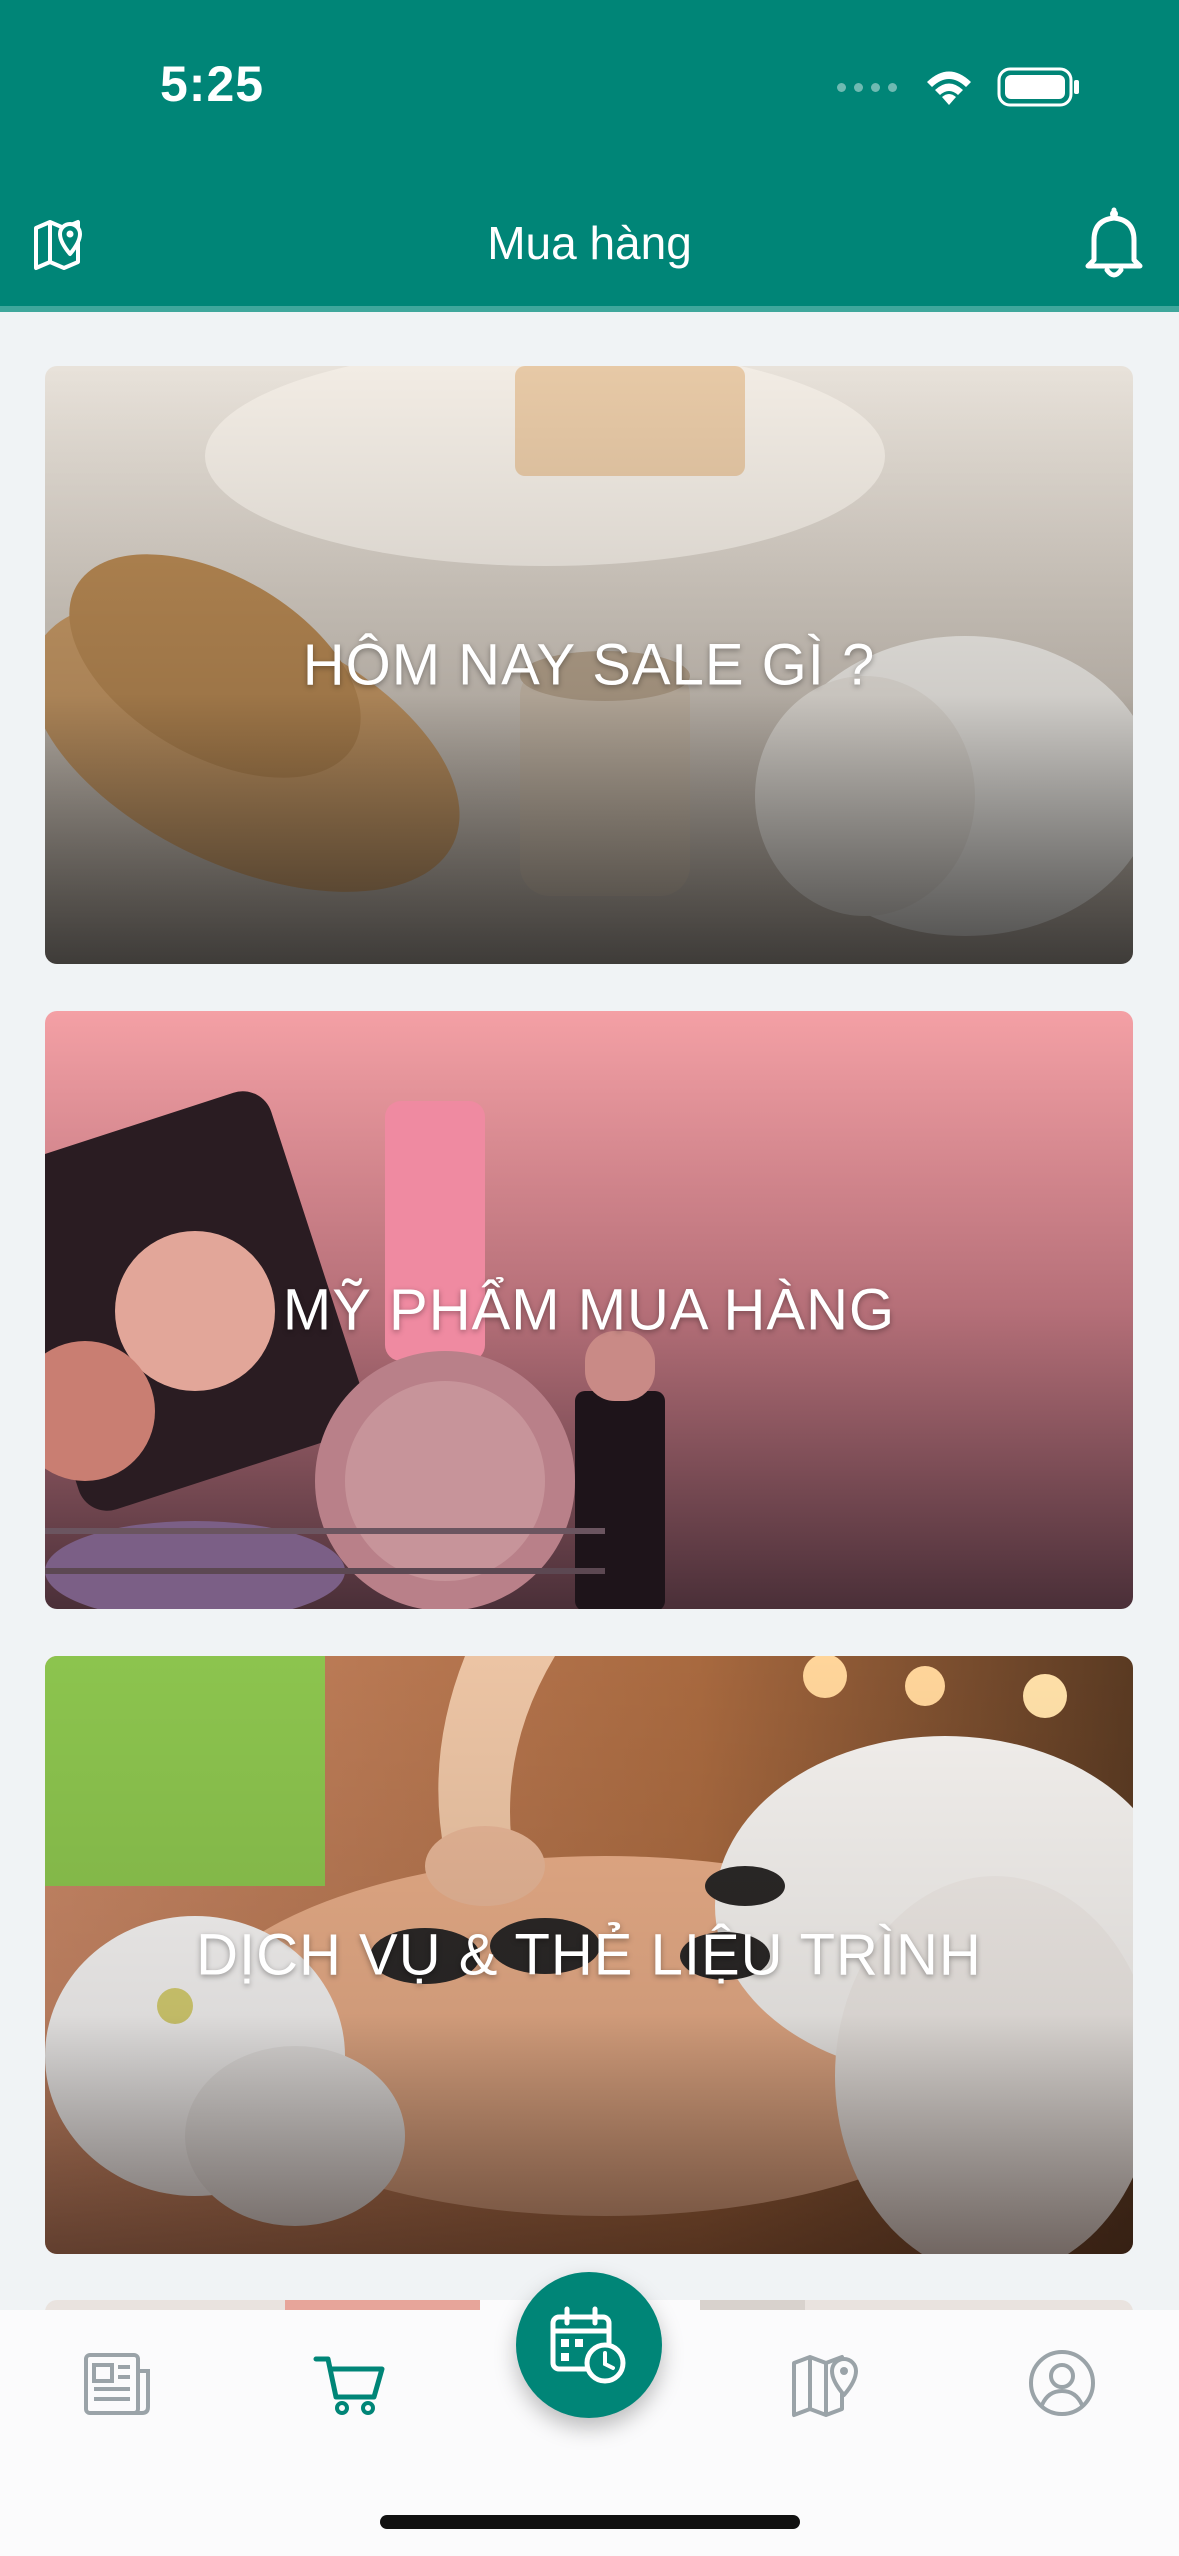 The image size is (1179, 2556). I want to click on account-icon, so click(1062, 2383).